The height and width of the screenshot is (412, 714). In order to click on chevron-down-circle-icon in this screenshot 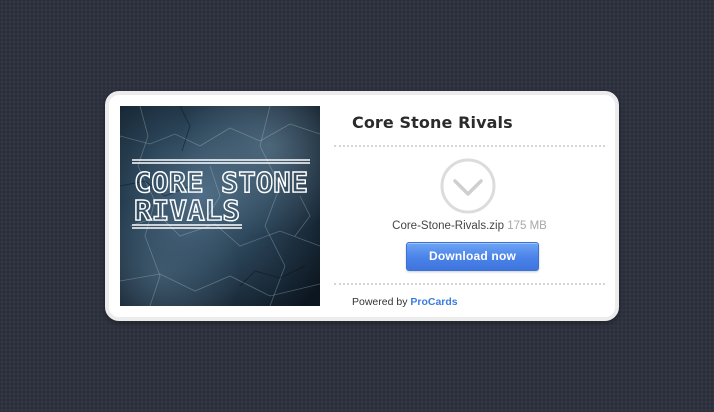, I will do `click(468, 186)`.